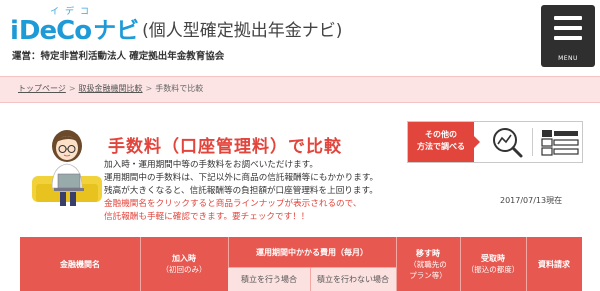 Image resolution: width=600 pixels, height=291 pixels. I want to click on logo-deco: DeCo, so click(55, 31).